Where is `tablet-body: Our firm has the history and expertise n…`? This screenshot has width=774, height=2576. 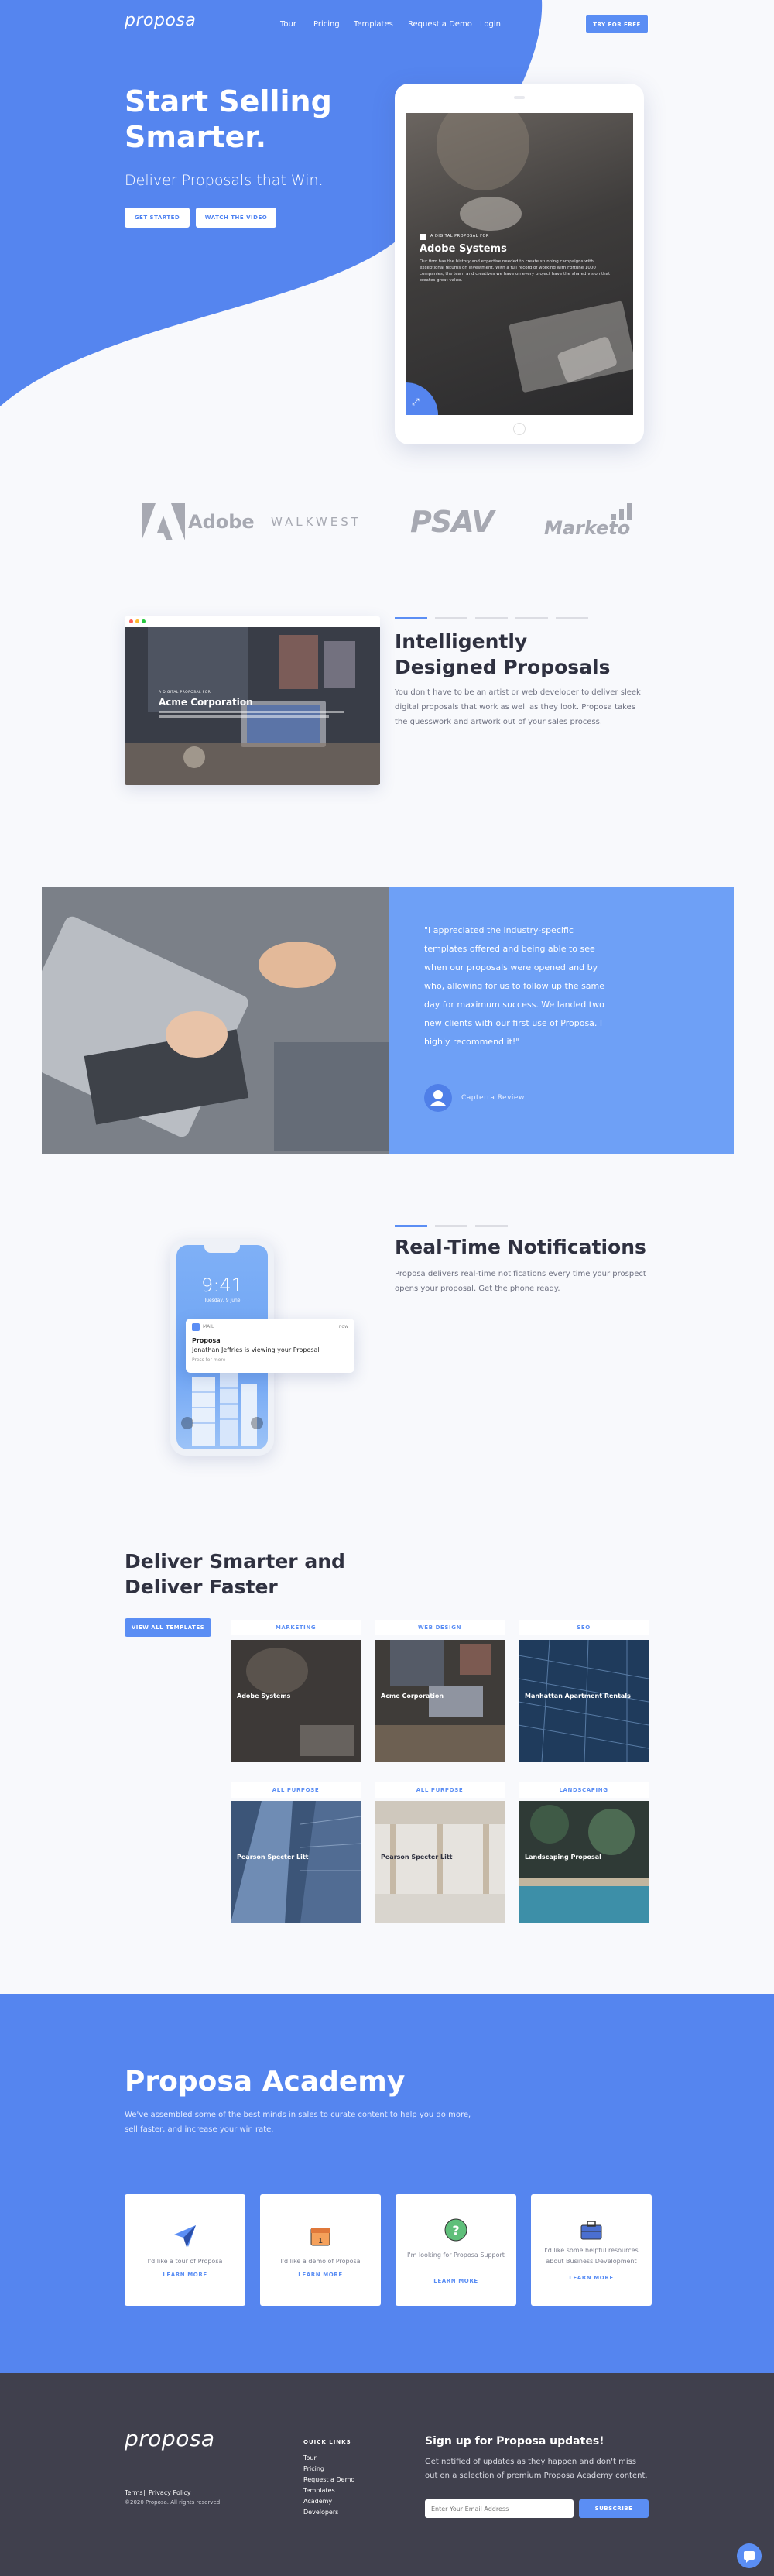
tablet-body: Our firm has the history and expertise n… is located at coordinates (515, 271).